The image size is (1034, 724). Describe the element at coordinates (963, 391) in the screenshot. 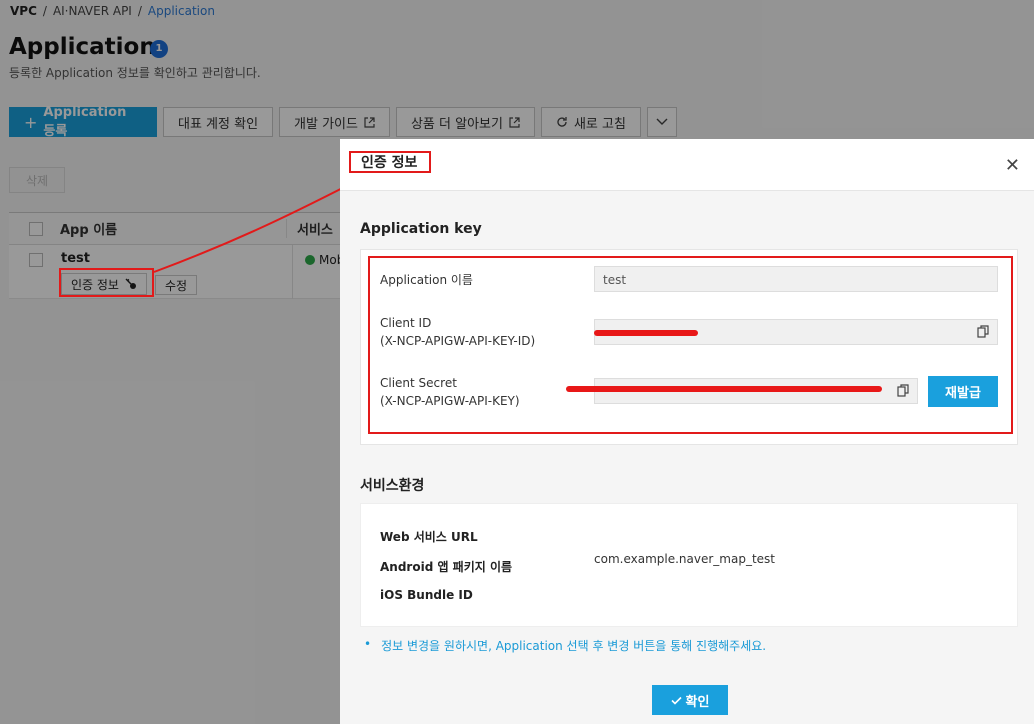

I see `regenerate-button: 재발급` at that location.